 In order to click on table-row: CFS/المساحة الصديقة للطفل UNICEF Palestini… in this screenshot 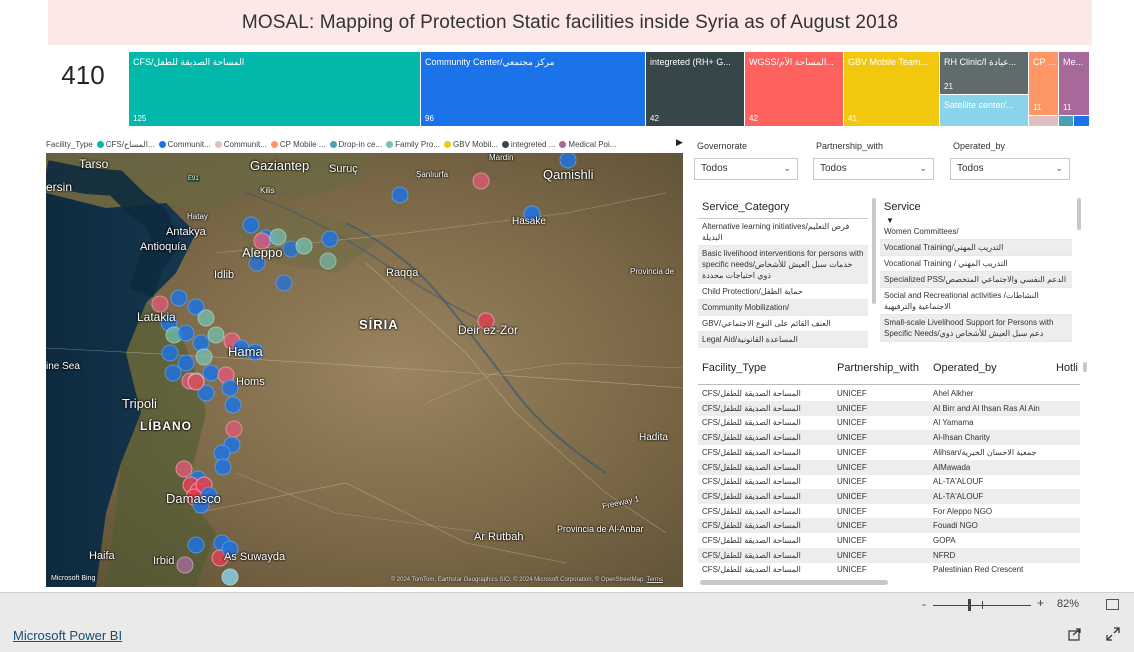, I will do `click(889, 569)`.